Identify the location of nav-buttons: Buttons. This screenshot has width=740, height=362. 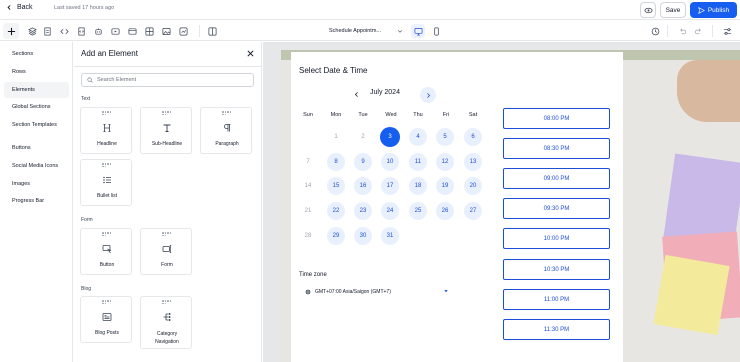
(36, 148).